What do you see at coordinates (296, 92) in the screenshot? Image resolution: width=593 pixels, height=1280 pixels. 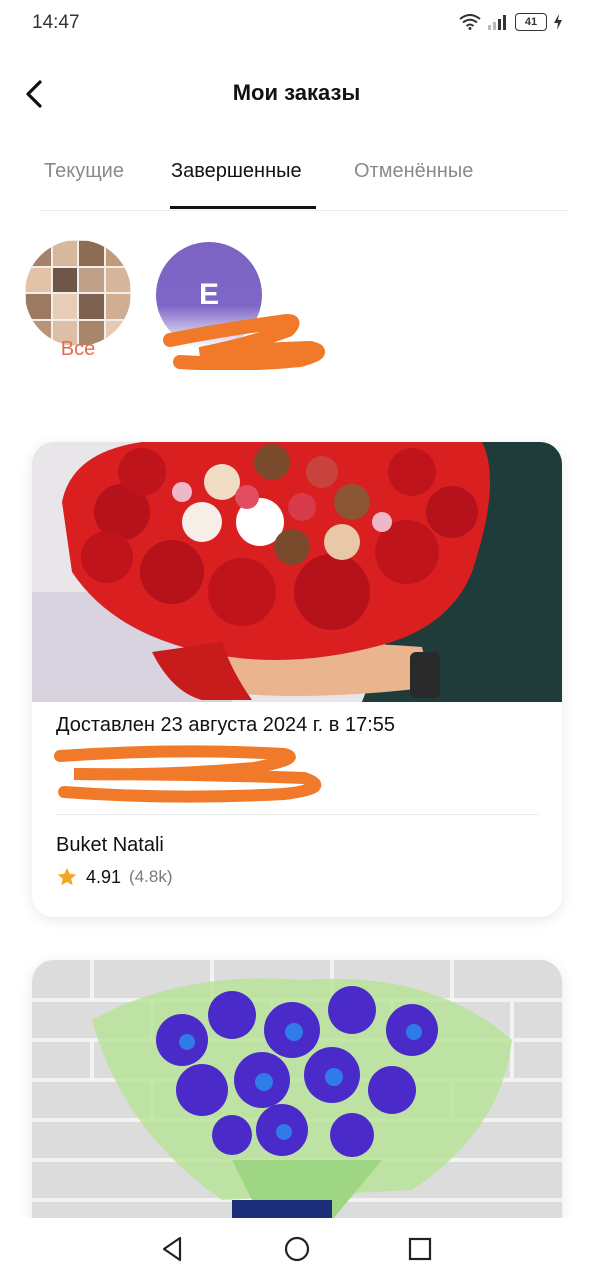 I see `page-title: Мои заказы` at bounding box center [296, 92].